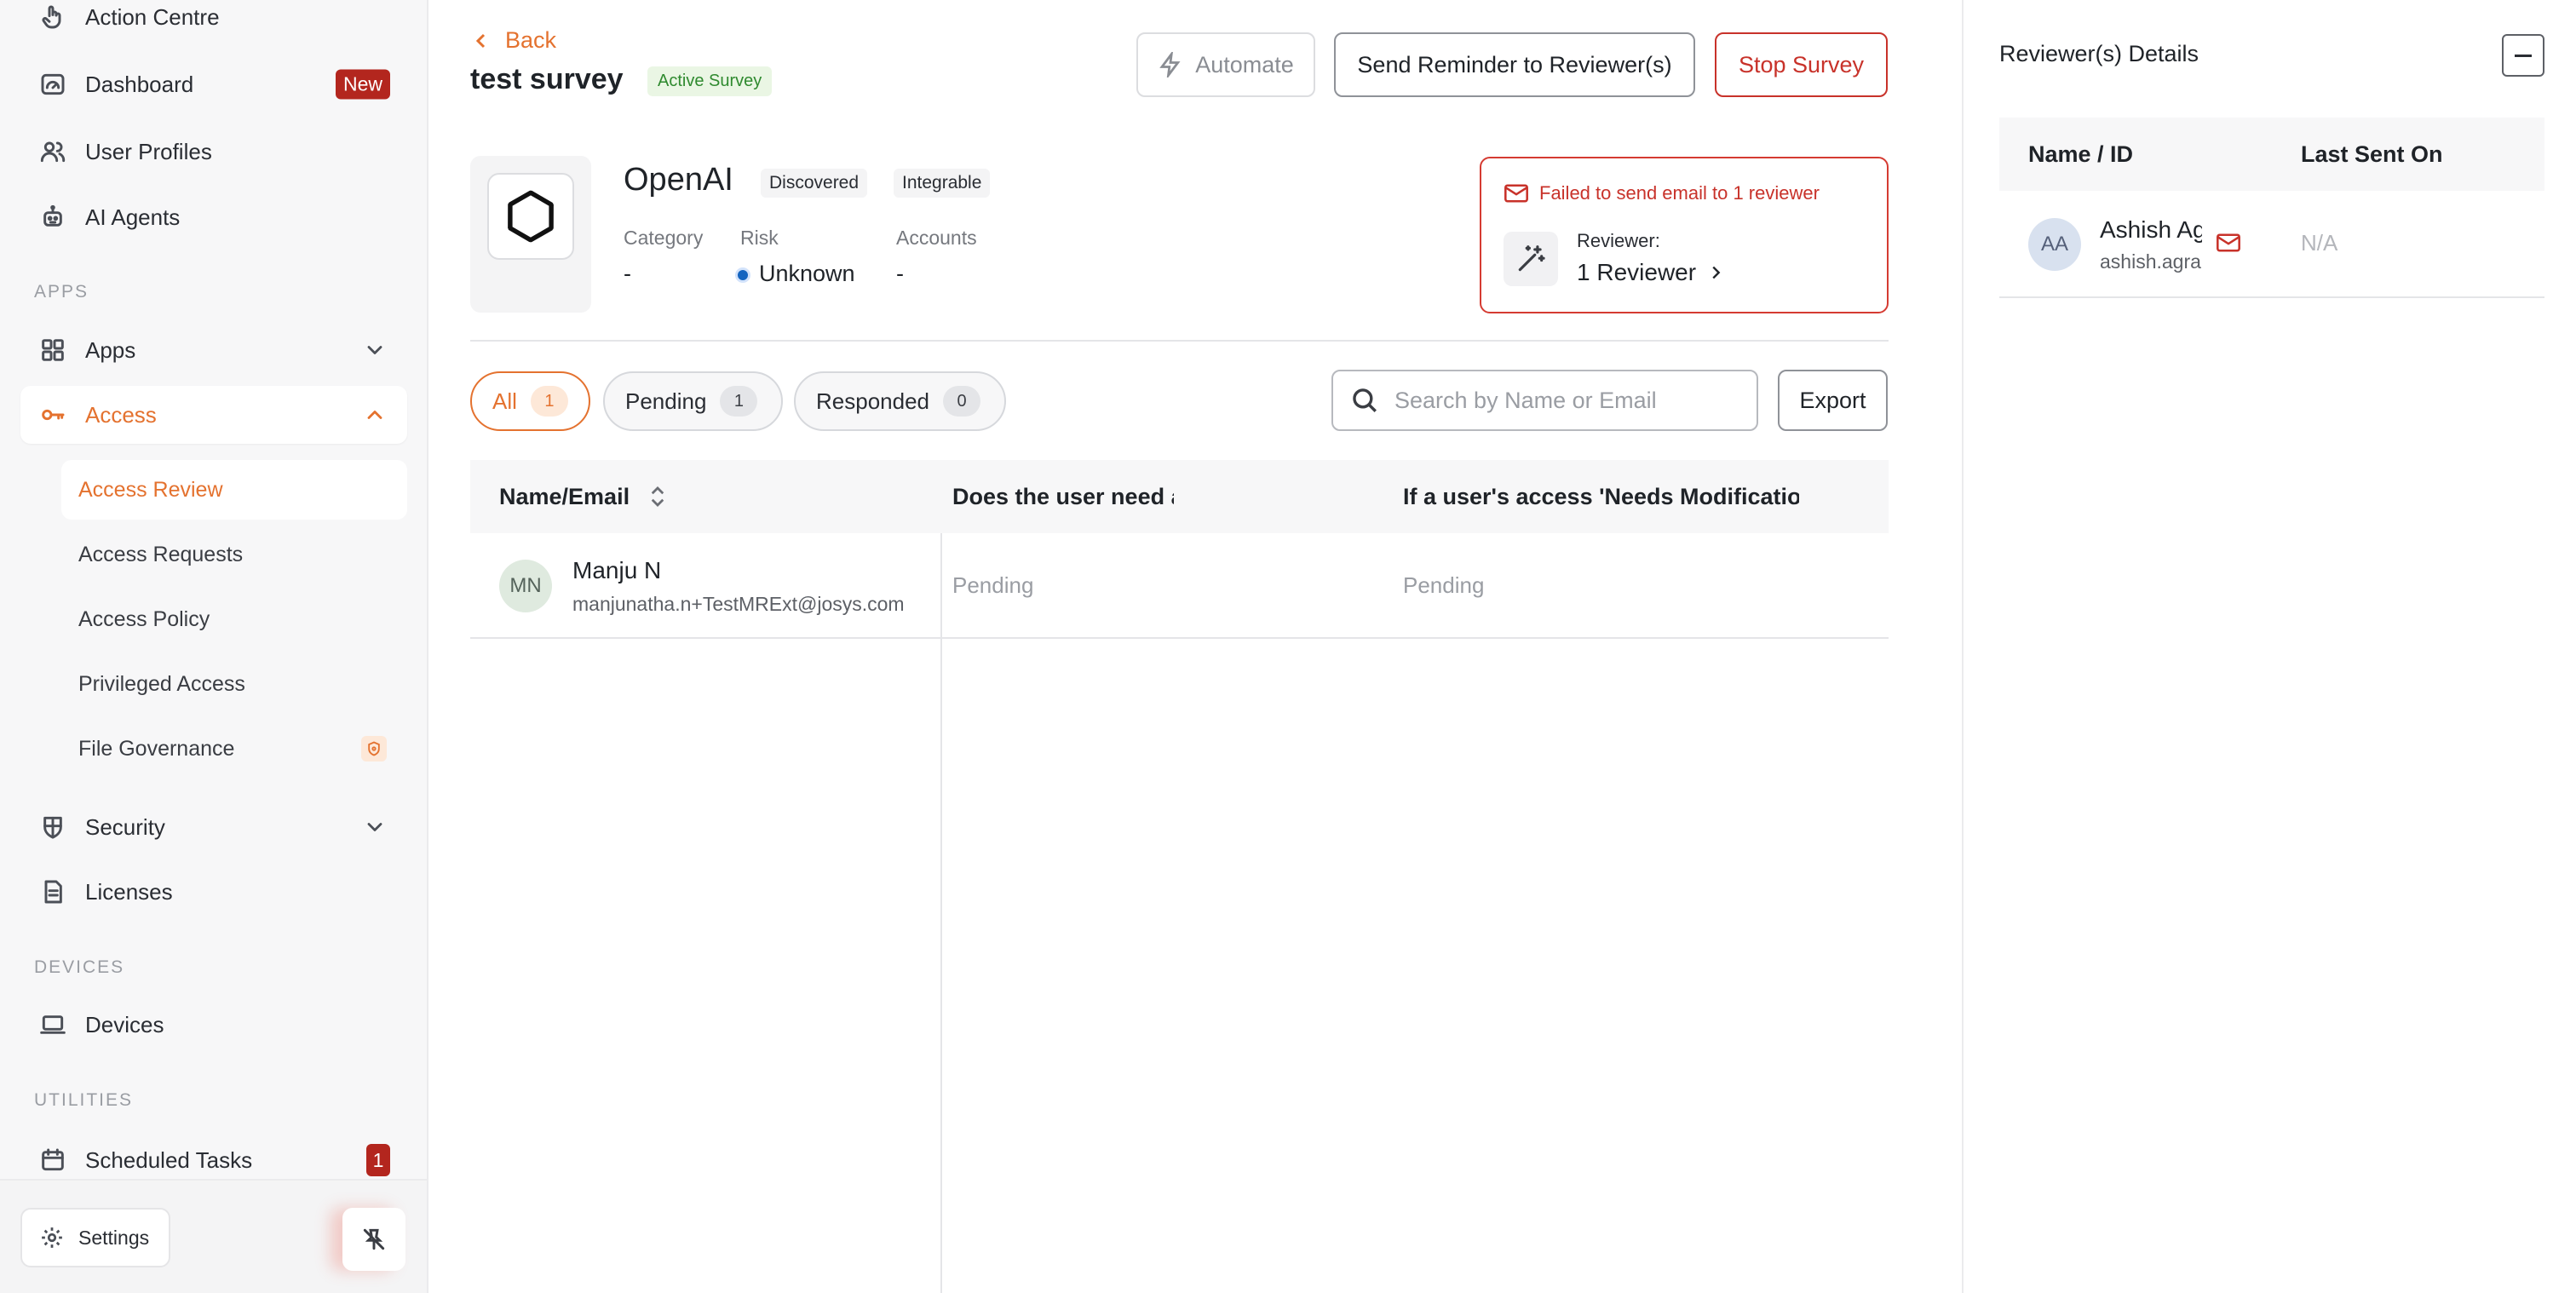 This screenshot has height=1293, width=2576. Describe the element at coordinates (658, 496) in the screenshot. I see `sort-icon` at that location.